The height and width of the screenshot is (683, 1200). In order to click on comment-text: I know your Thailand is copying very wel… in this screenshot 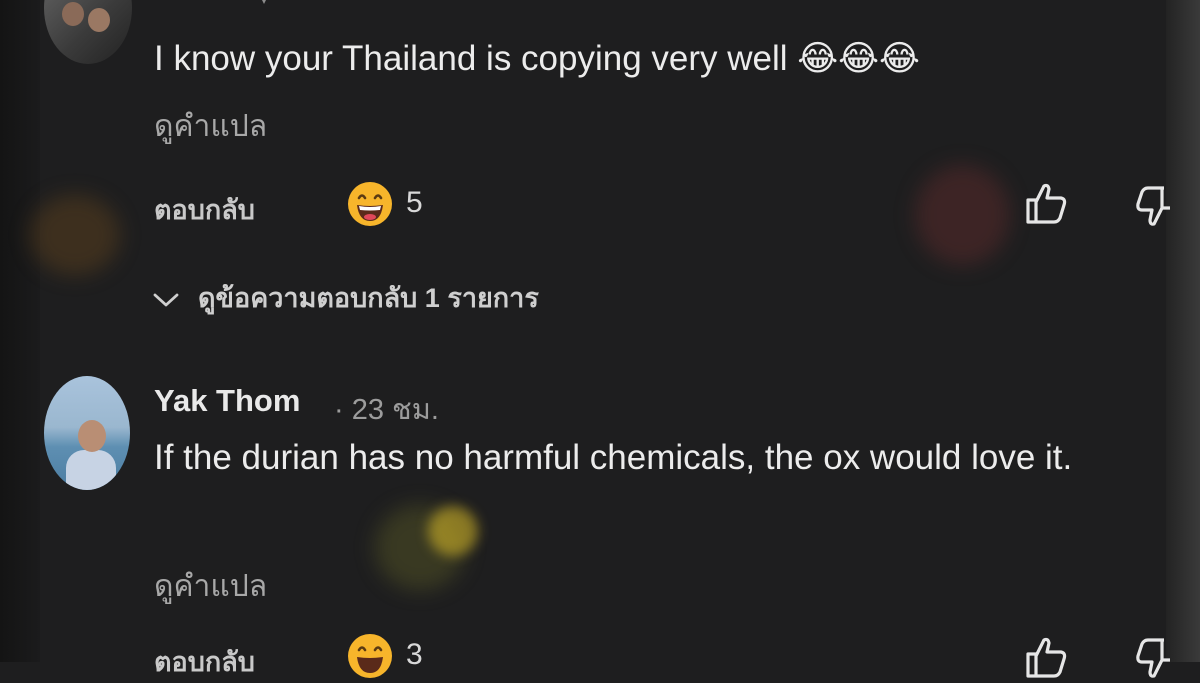, I will do `click(537, 58)`.